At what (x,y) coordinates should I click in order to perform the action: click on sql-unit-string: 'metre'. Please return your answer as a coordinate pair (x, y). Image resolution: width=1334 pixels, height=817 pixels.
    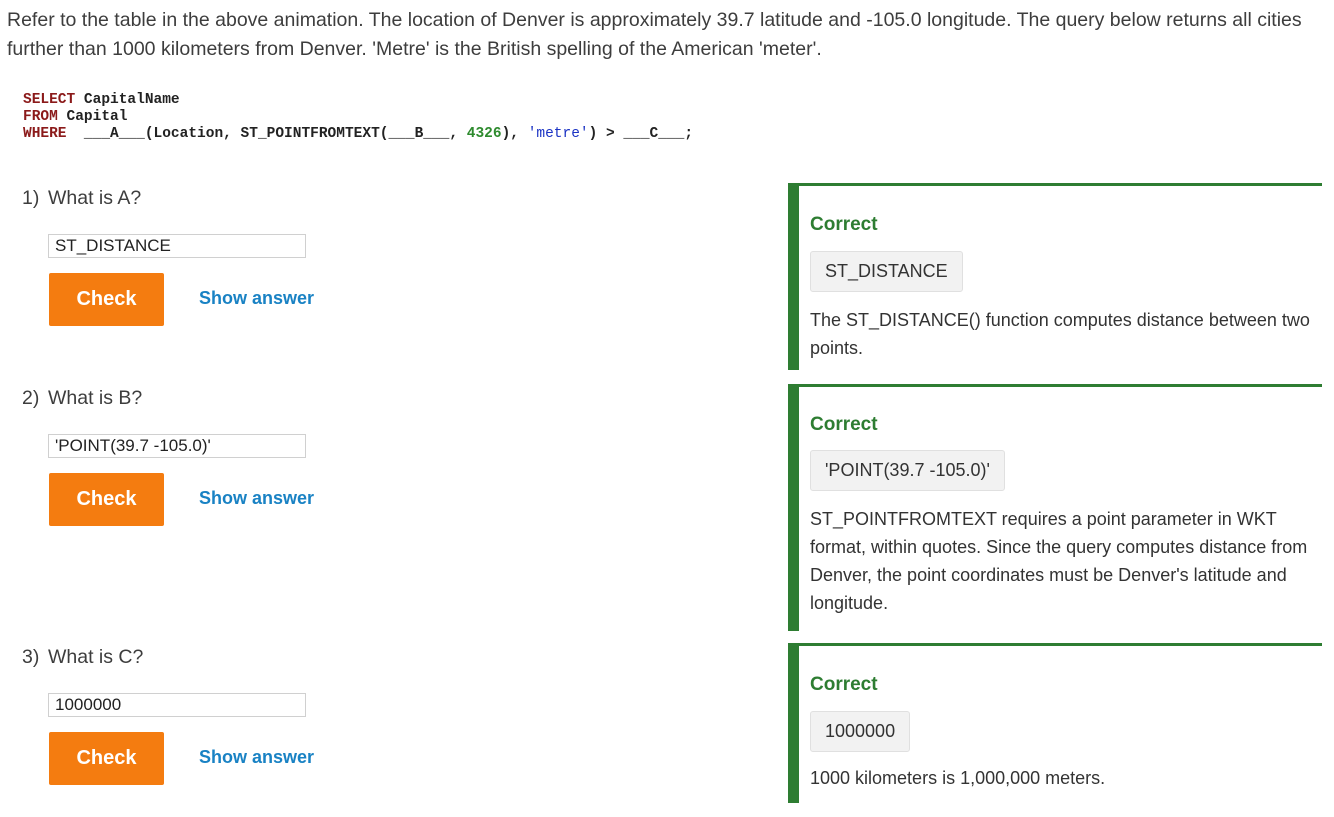
    Looking at the image, I should click on (558, 134).